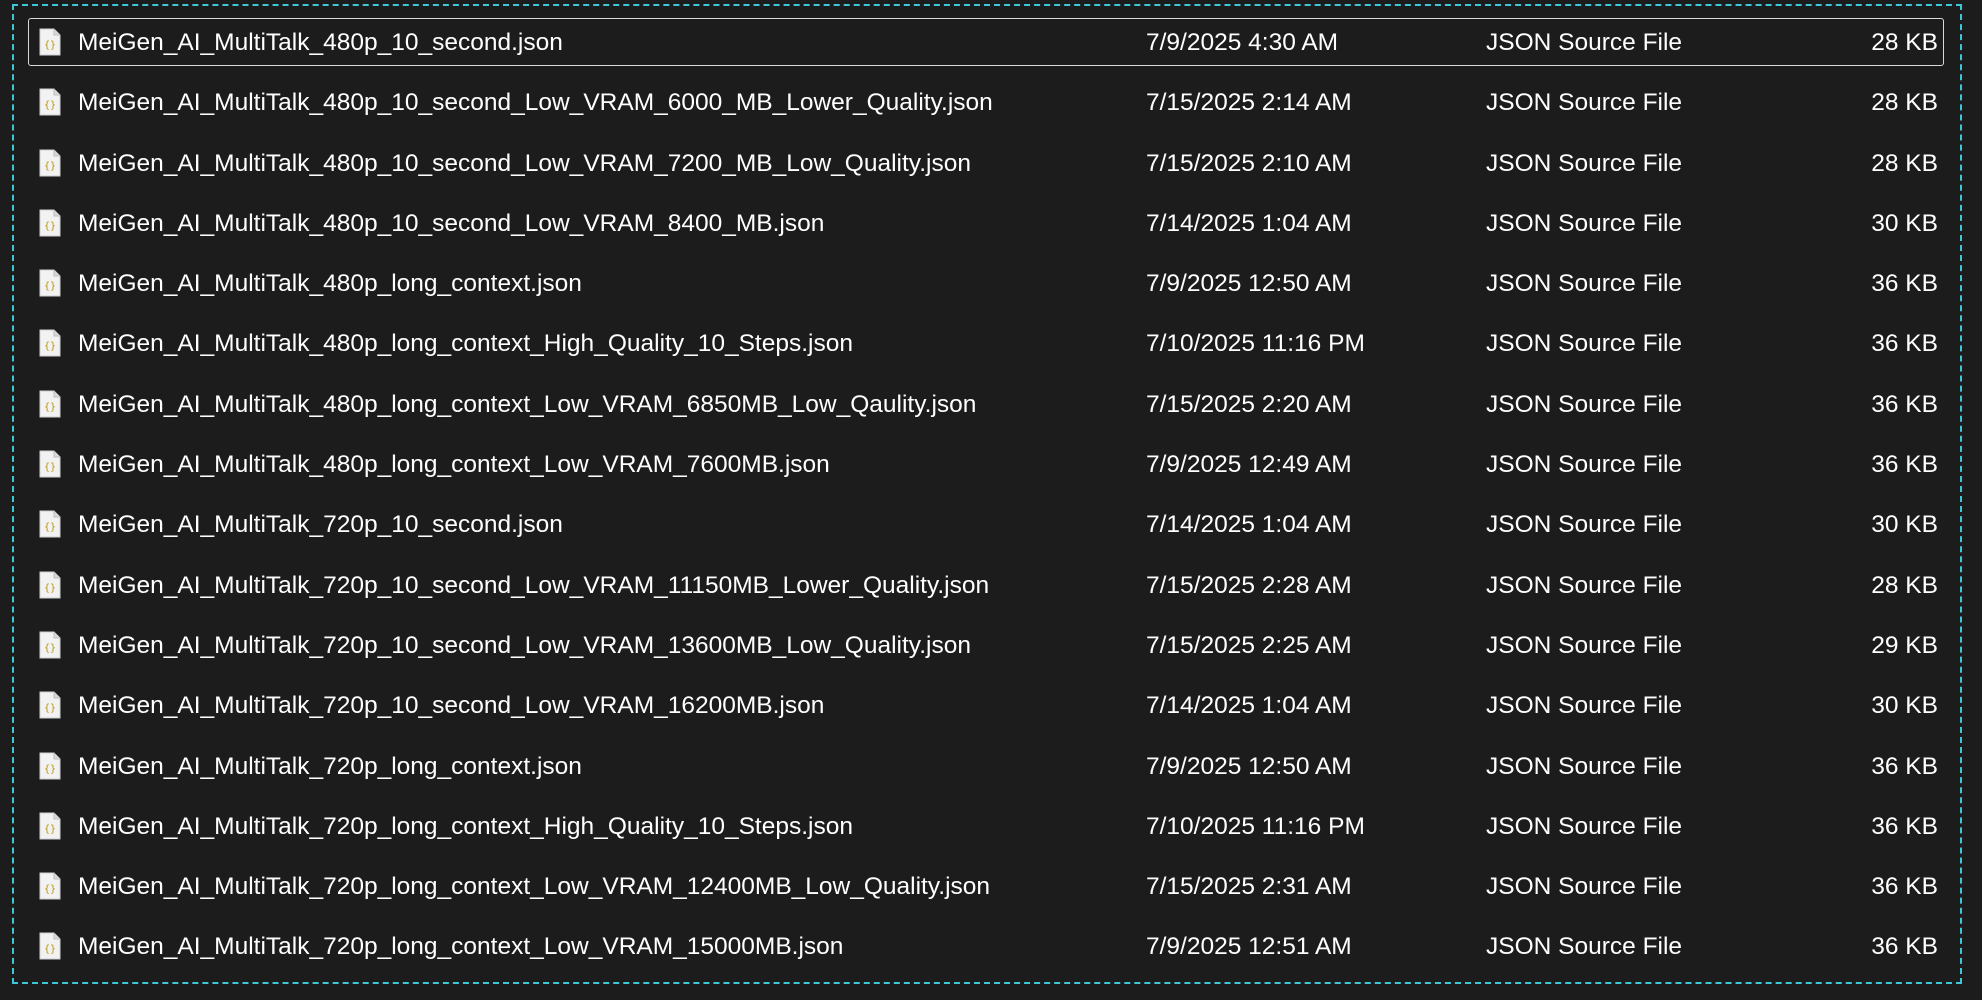 This screenshot has width=1982, height=1000. What do you see at coordinates (1249, 465) in the screenshot?
I see `file-date-modified: 7/9/2025 12:49 AM` at bounding box center [1249, 465].